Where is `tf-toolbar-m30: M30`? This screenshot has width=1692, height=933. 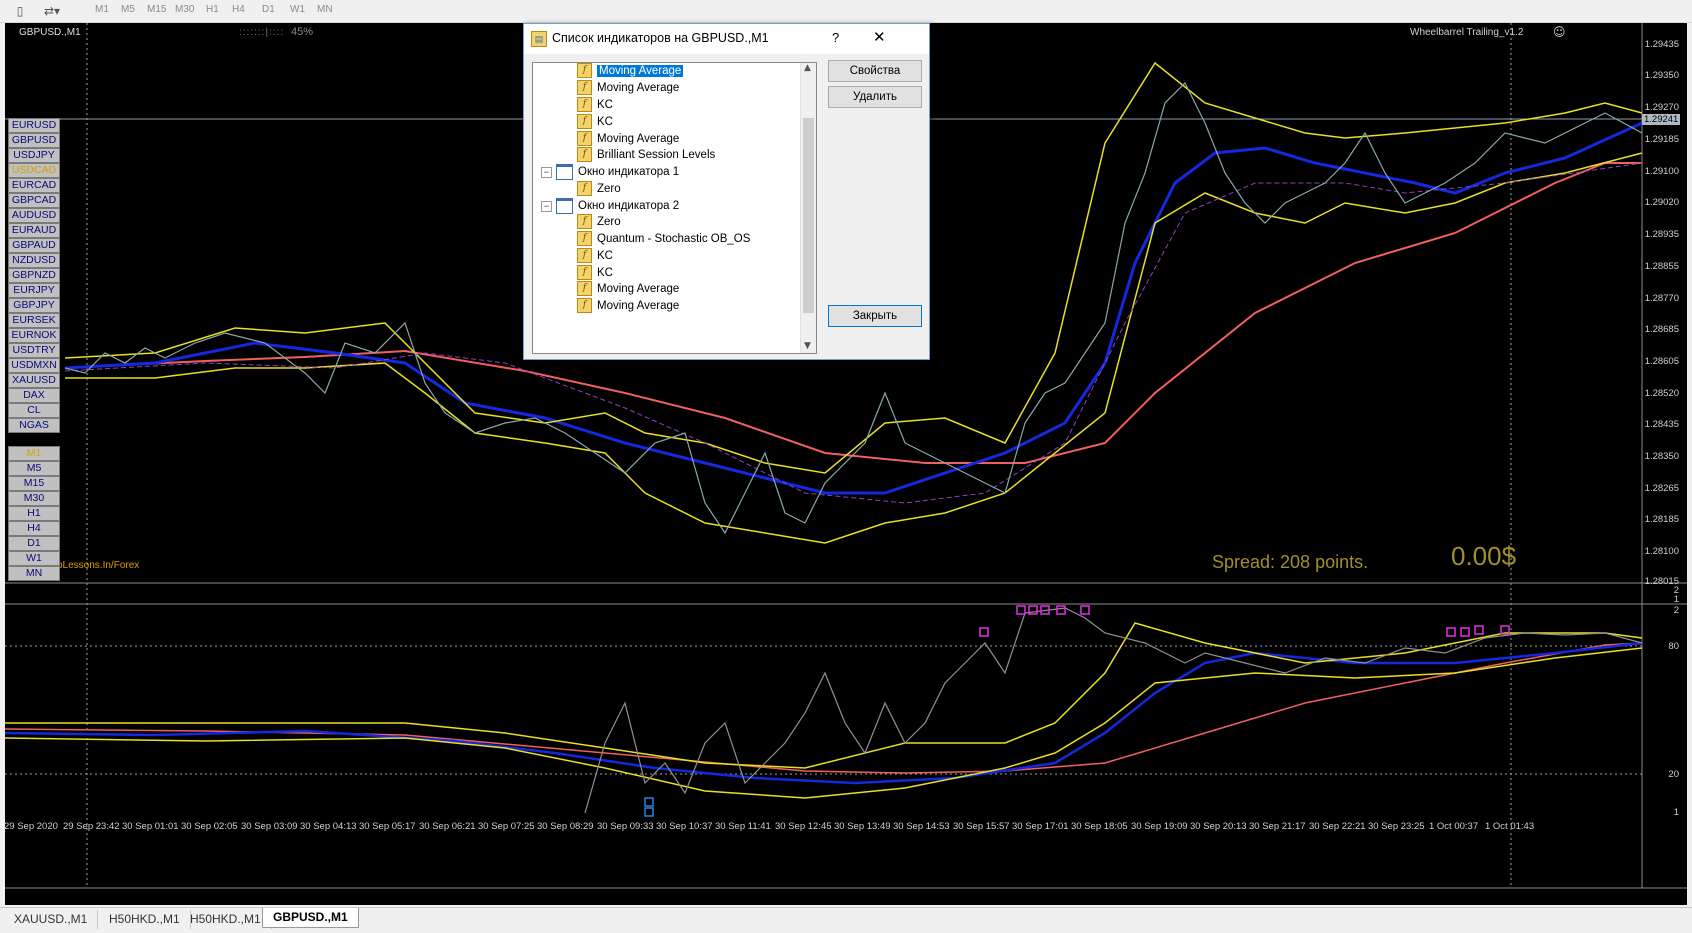
tf-toolbar-m30: M30 is located at coordinates (184, 9).